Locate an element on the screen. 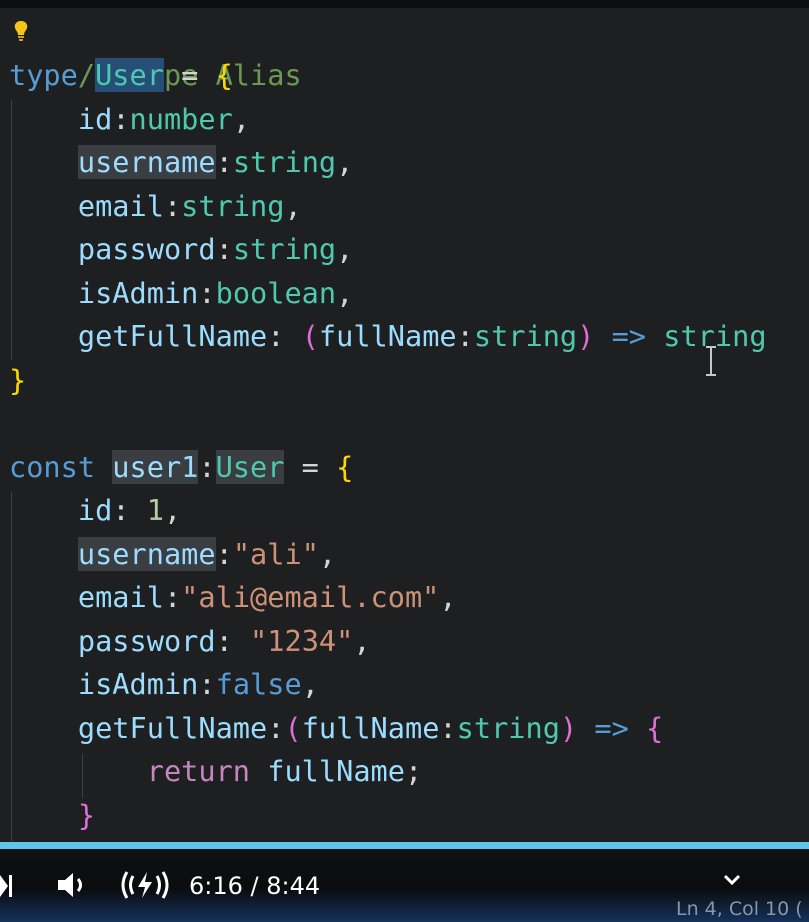 The height and width of the screenshot is (922, 809). type-boolean: boolean is located at coordinates (276, 293).